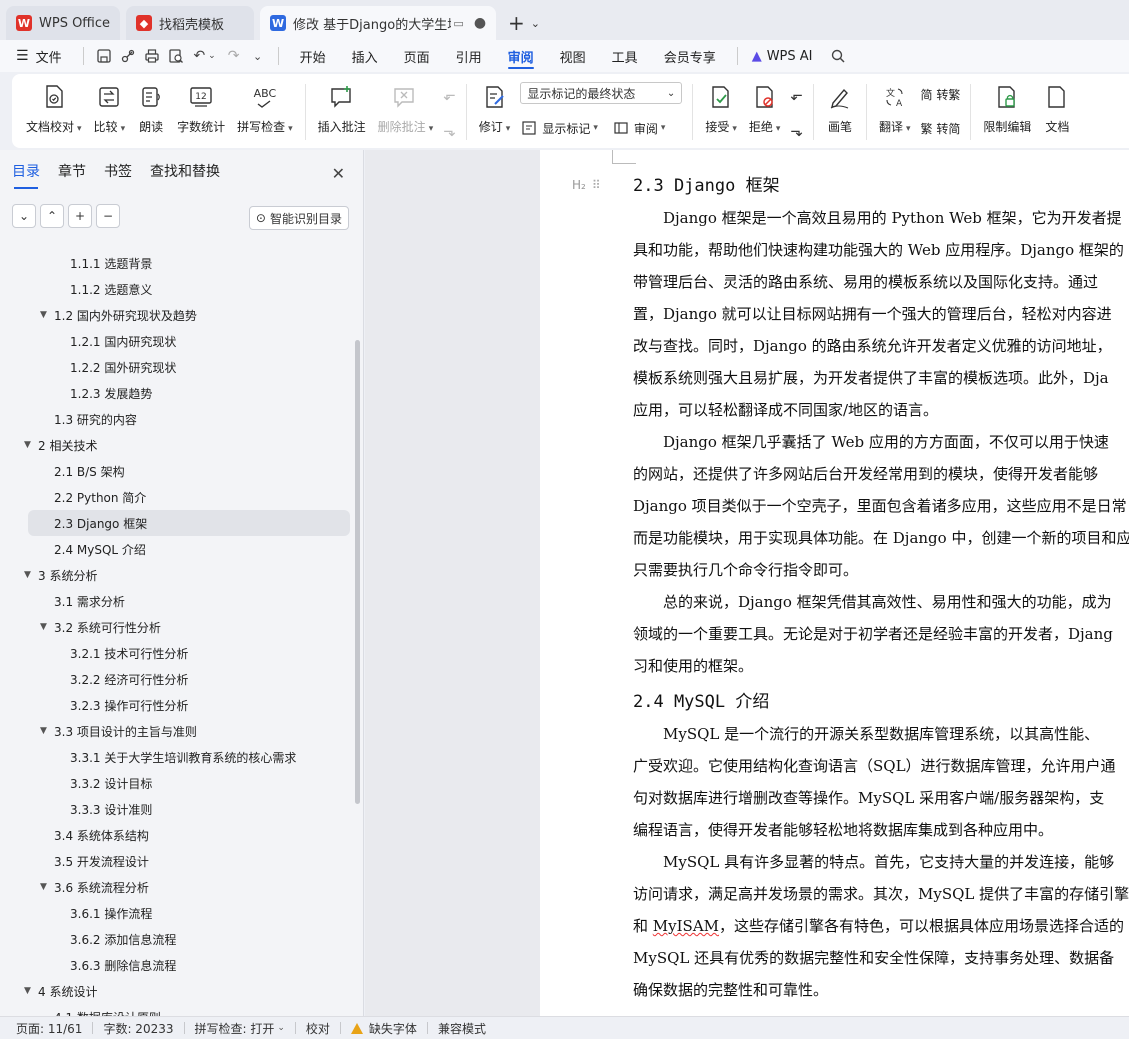  Describe the element at coordinates (177, 497) in the screenshot. I see `outline-item: 2.2 Python 简介` at that location.